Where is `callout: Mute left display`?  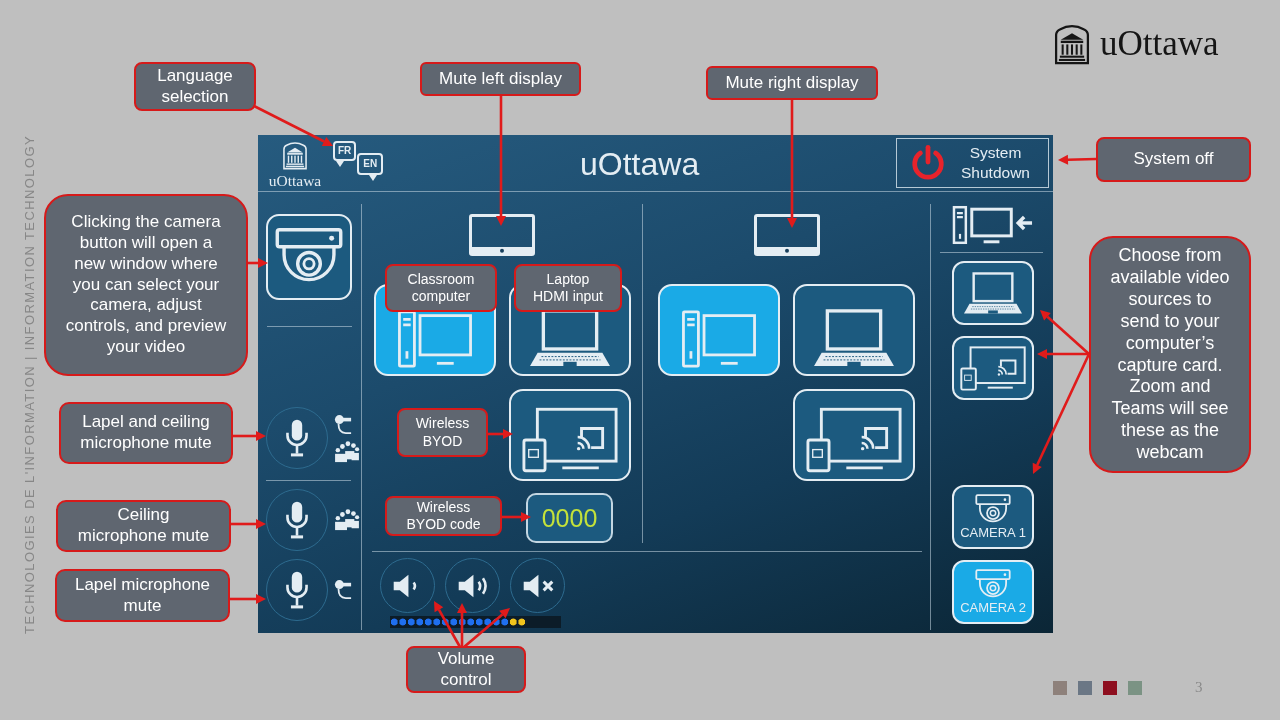
callout: Mute left display is located at coordinates (500, 79).